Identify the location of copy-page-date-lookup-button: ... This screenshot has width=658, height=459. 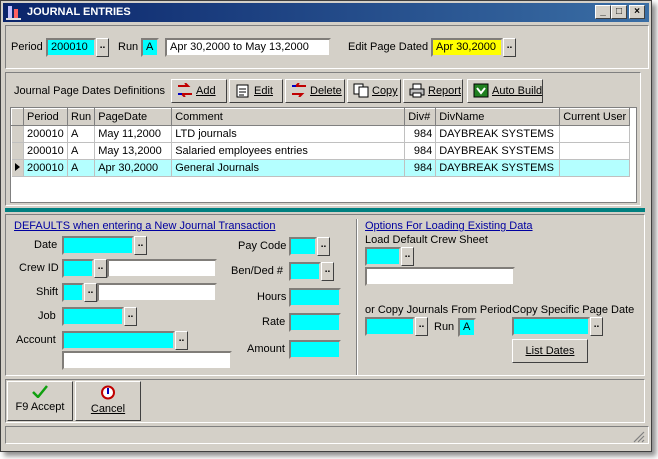
(596, 326).